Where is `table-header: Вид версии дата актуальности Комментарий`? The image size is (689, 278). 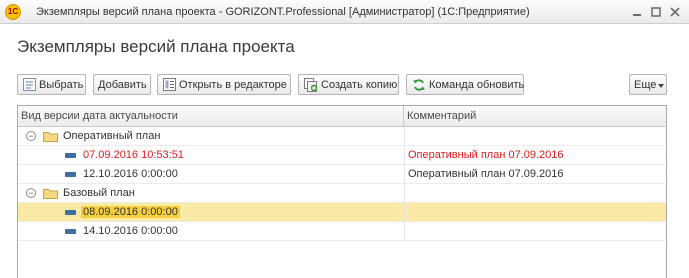
table-header: Вид версии дата актуальности Комментарий is located at coordinates (342, 116).